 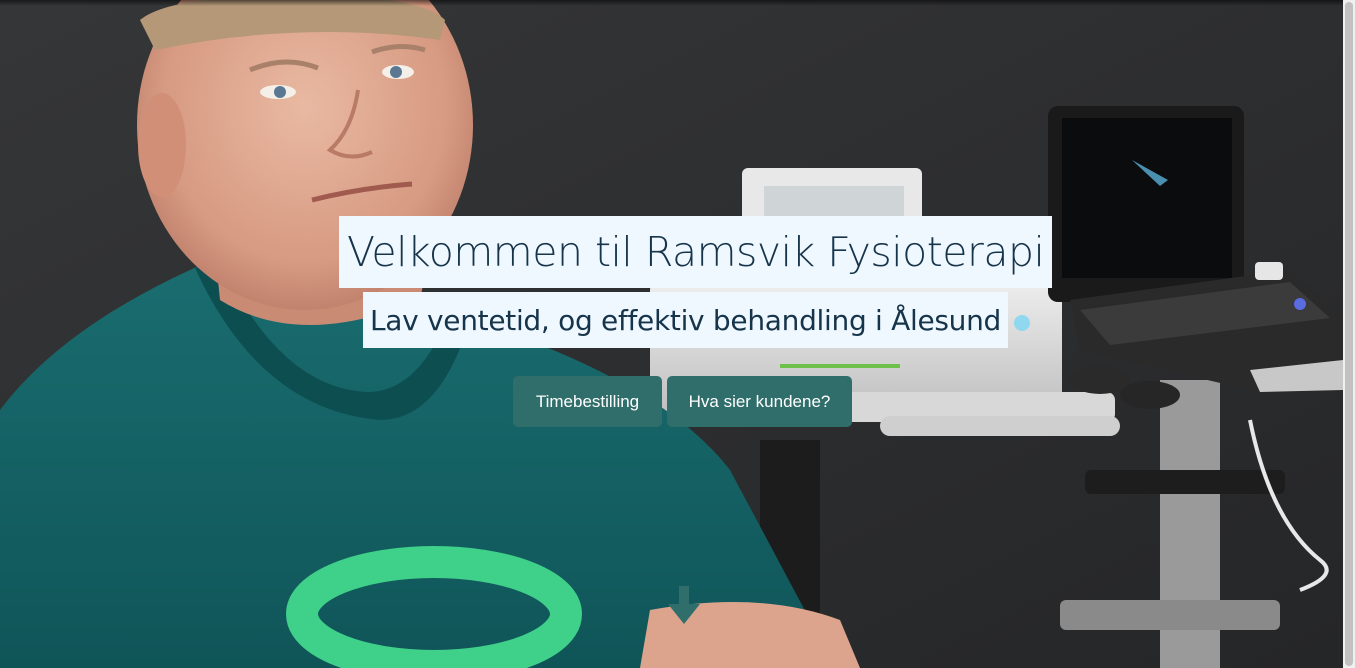 What do you see at coordinates (671, 3) in the screenshot?
I see `top-shade` at bounding box center [671, 3].